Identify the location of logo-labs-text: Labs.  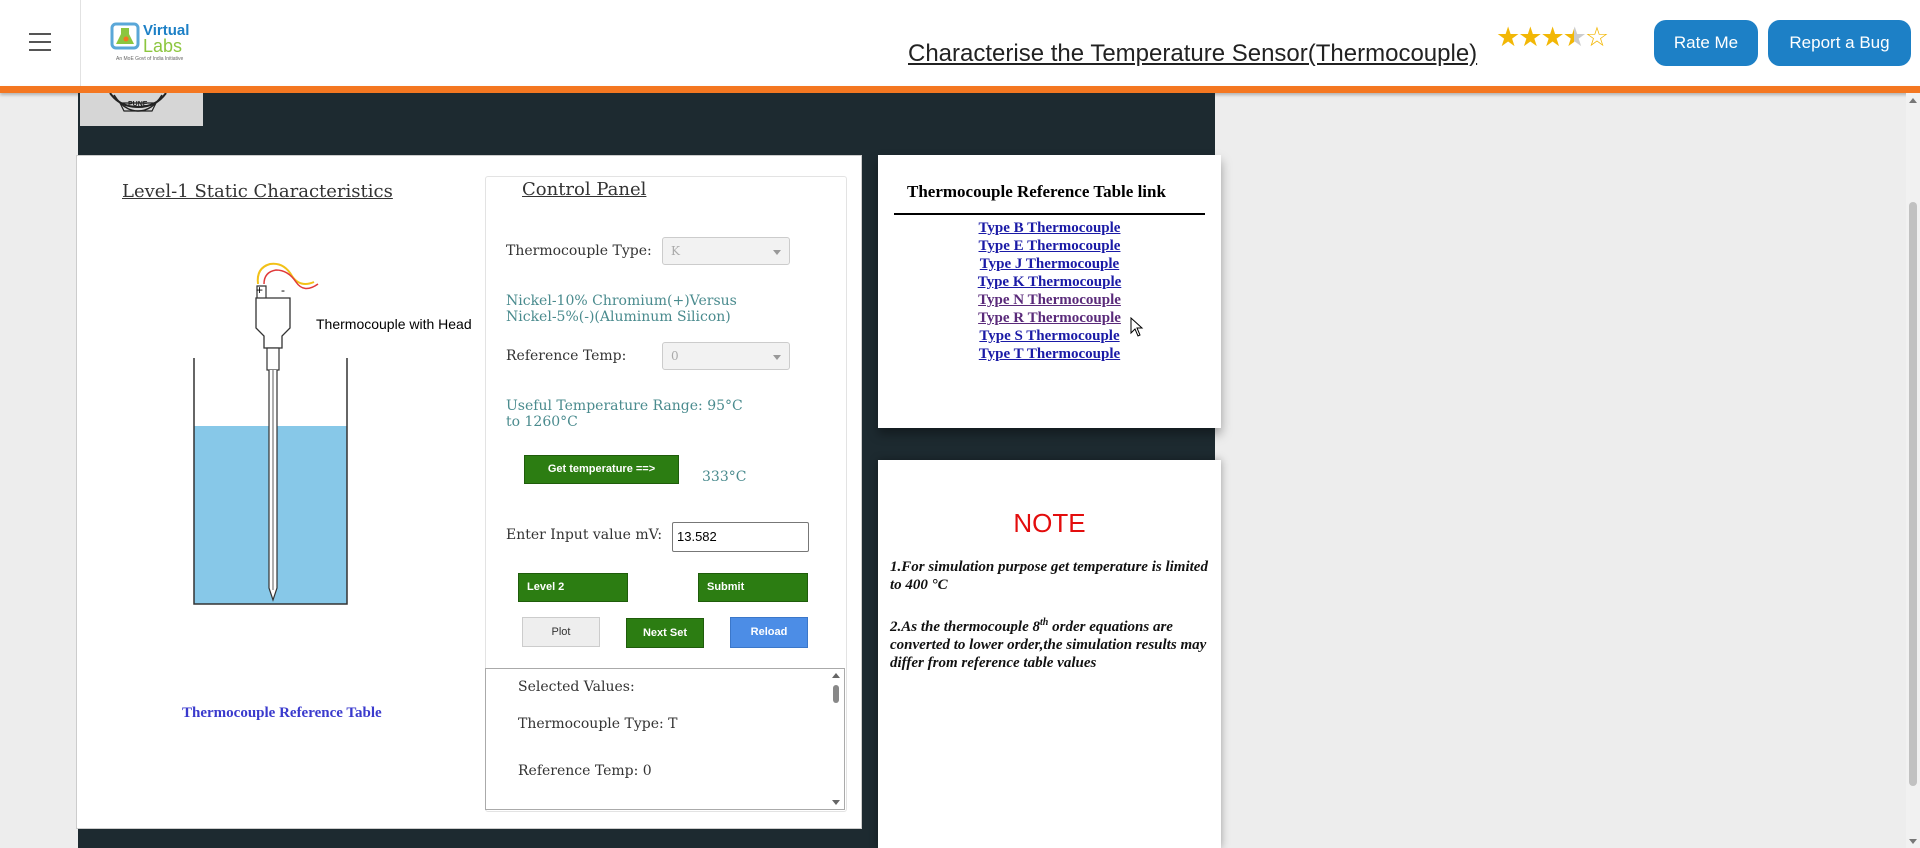
(163, 46).